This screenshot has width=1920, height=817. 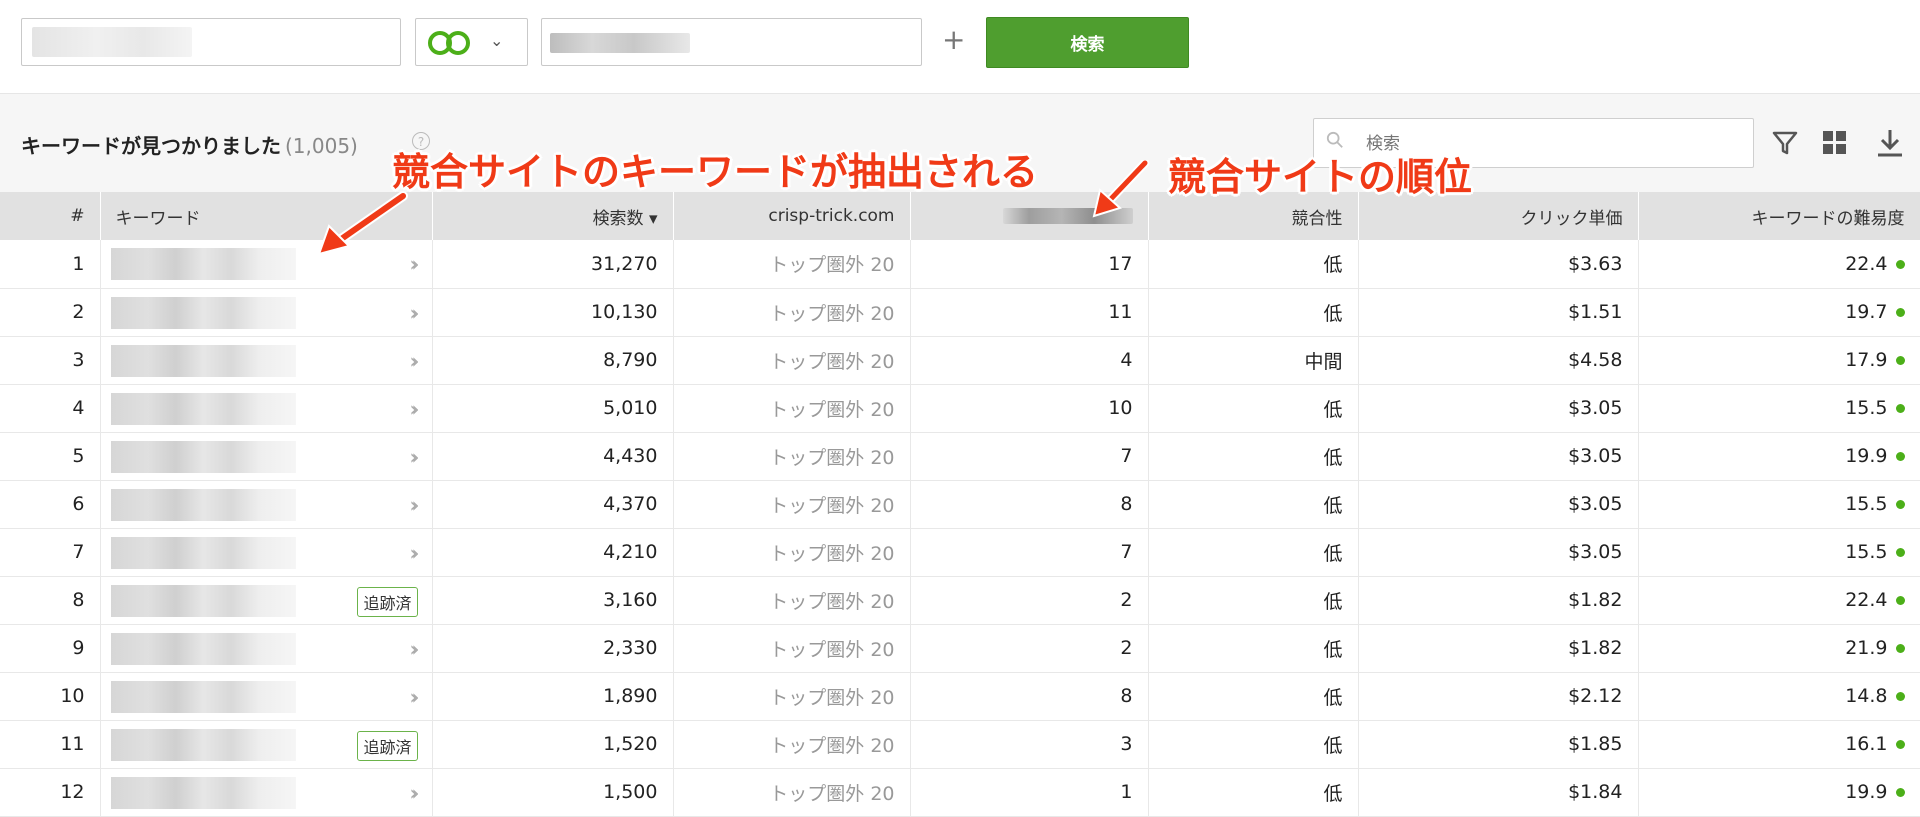 I want to click on competitor-rank-cell: 17, so click(x=1029, y=264).